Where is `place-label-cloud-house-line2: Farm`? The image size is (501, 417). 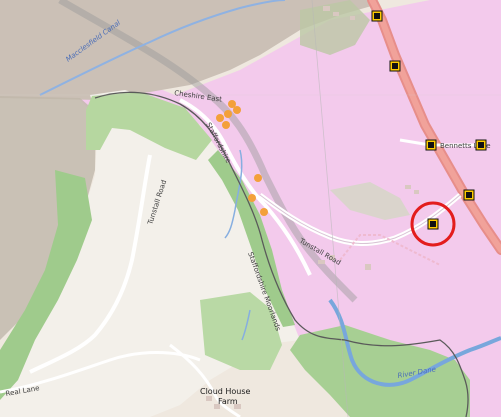
place-label-cloud-house-line2: Farm is located at coordinates (228, 401).